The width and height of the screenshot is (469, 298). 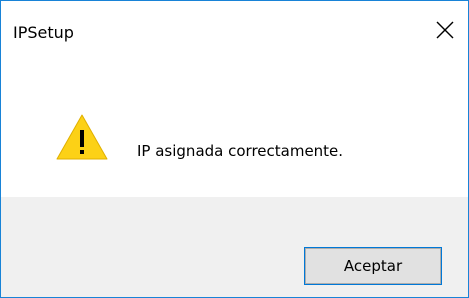 I want to click on close-button, so click(x=444, y=31).